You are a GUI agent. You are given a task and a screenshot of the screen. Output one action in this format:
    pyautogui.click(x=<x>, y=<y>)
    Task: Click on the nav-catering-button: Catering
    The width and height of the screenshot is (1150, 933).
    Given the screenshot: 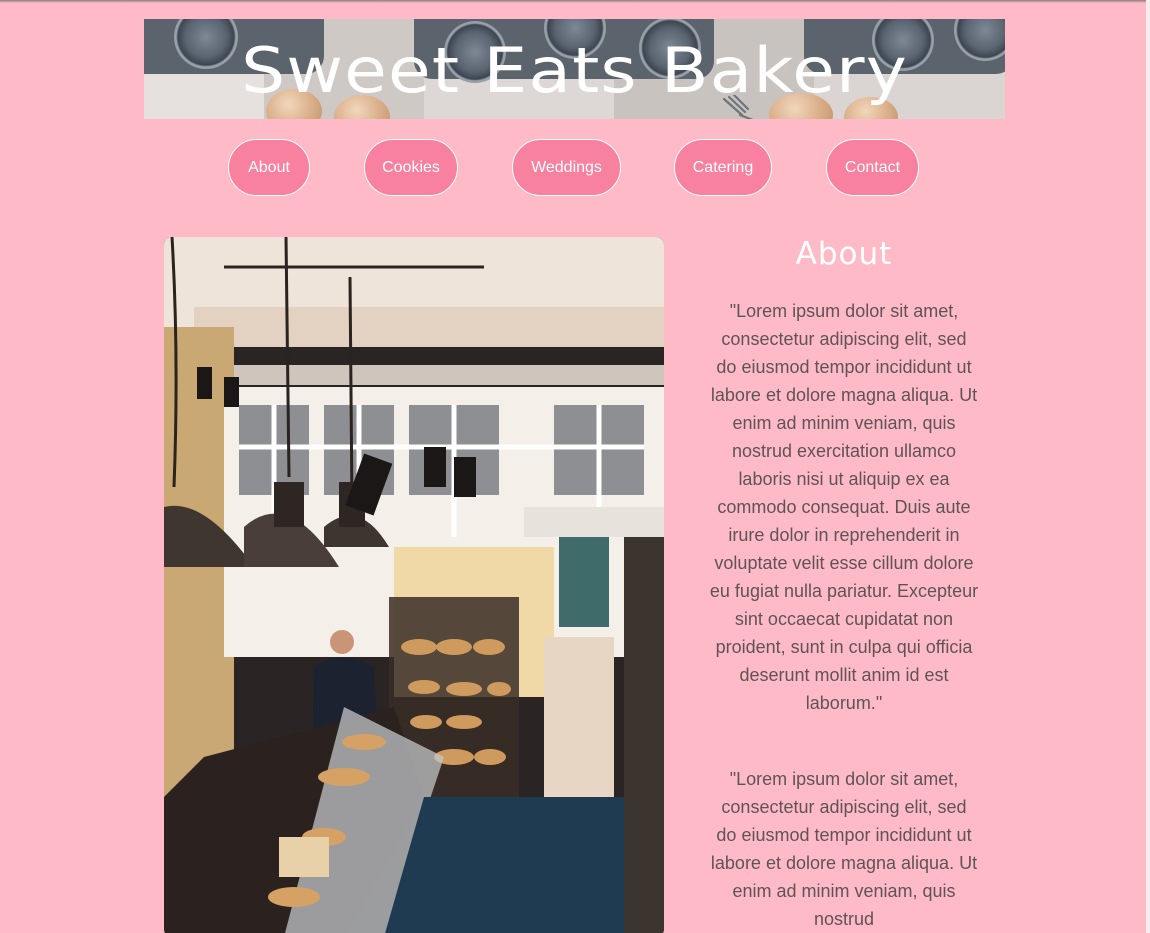 What is the action you would take?
    pyautogui.click(x=723, y=167)
    